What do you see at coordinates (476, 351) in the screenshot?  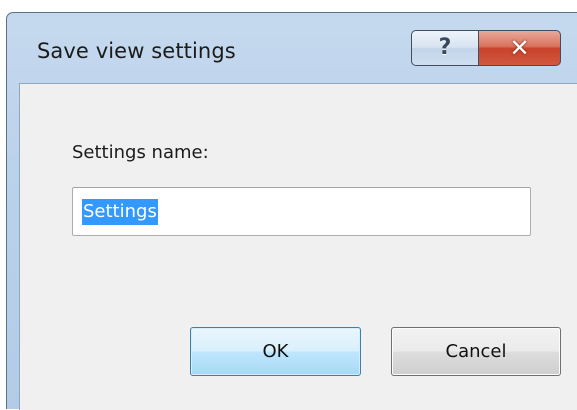 I see `cancel-button: Cancel` at bounding box center [476, 351].